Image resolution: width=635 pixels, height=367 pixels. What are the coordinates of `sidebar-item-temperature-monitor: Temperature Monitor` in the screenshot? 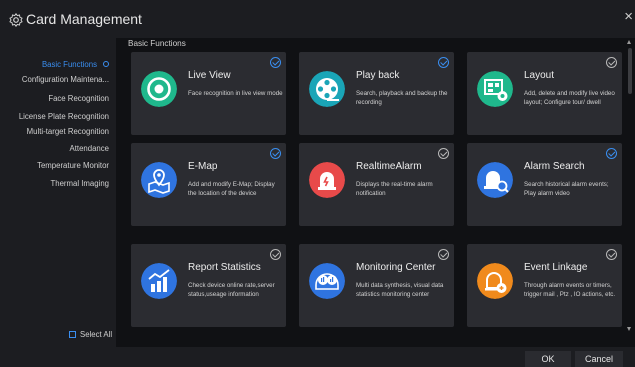 It's located at (73, 165).